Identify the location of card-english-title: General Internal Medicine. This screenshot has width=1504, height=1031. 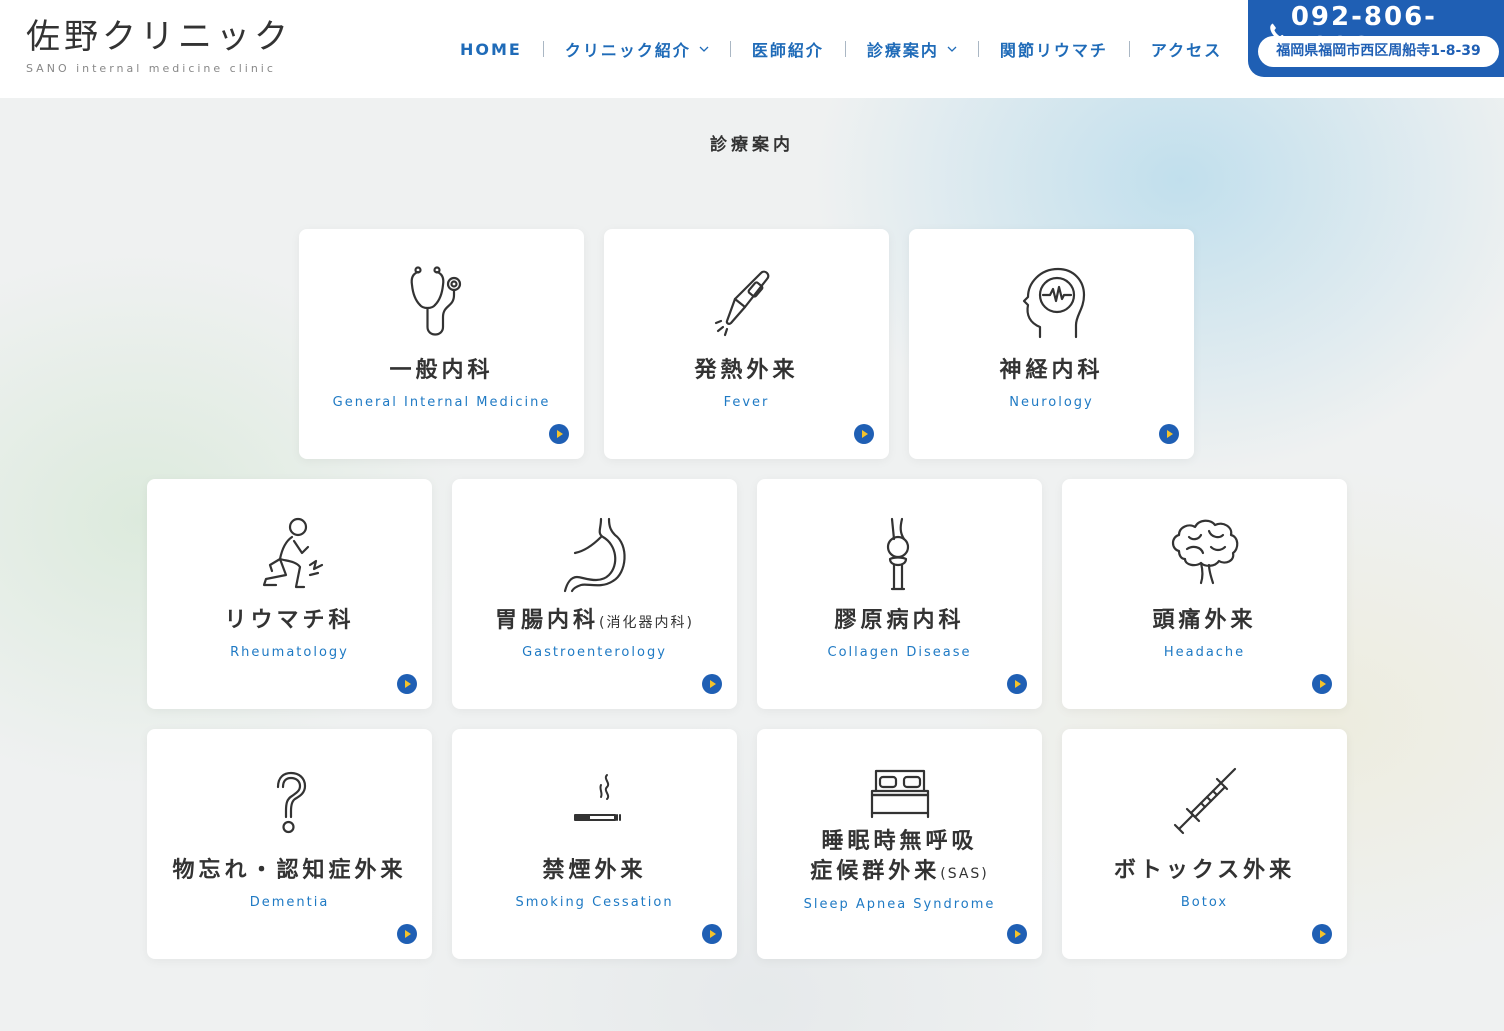
(441, 402).